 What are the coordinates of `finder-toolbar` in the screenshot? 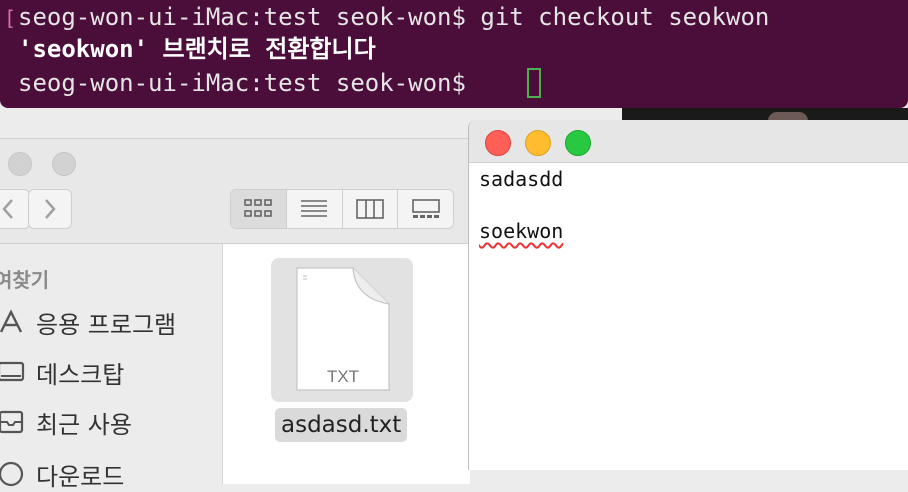 It's located at (235, 191).